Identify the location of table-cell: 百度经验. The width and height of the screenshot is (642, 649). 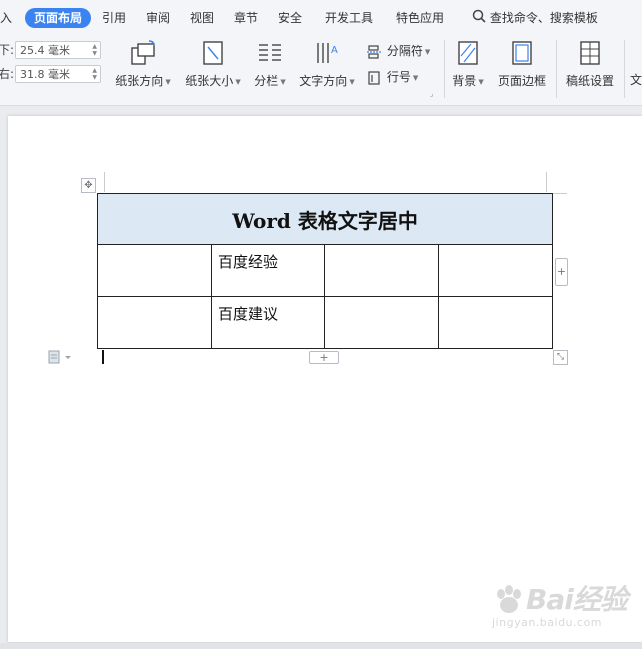
(268, 270).